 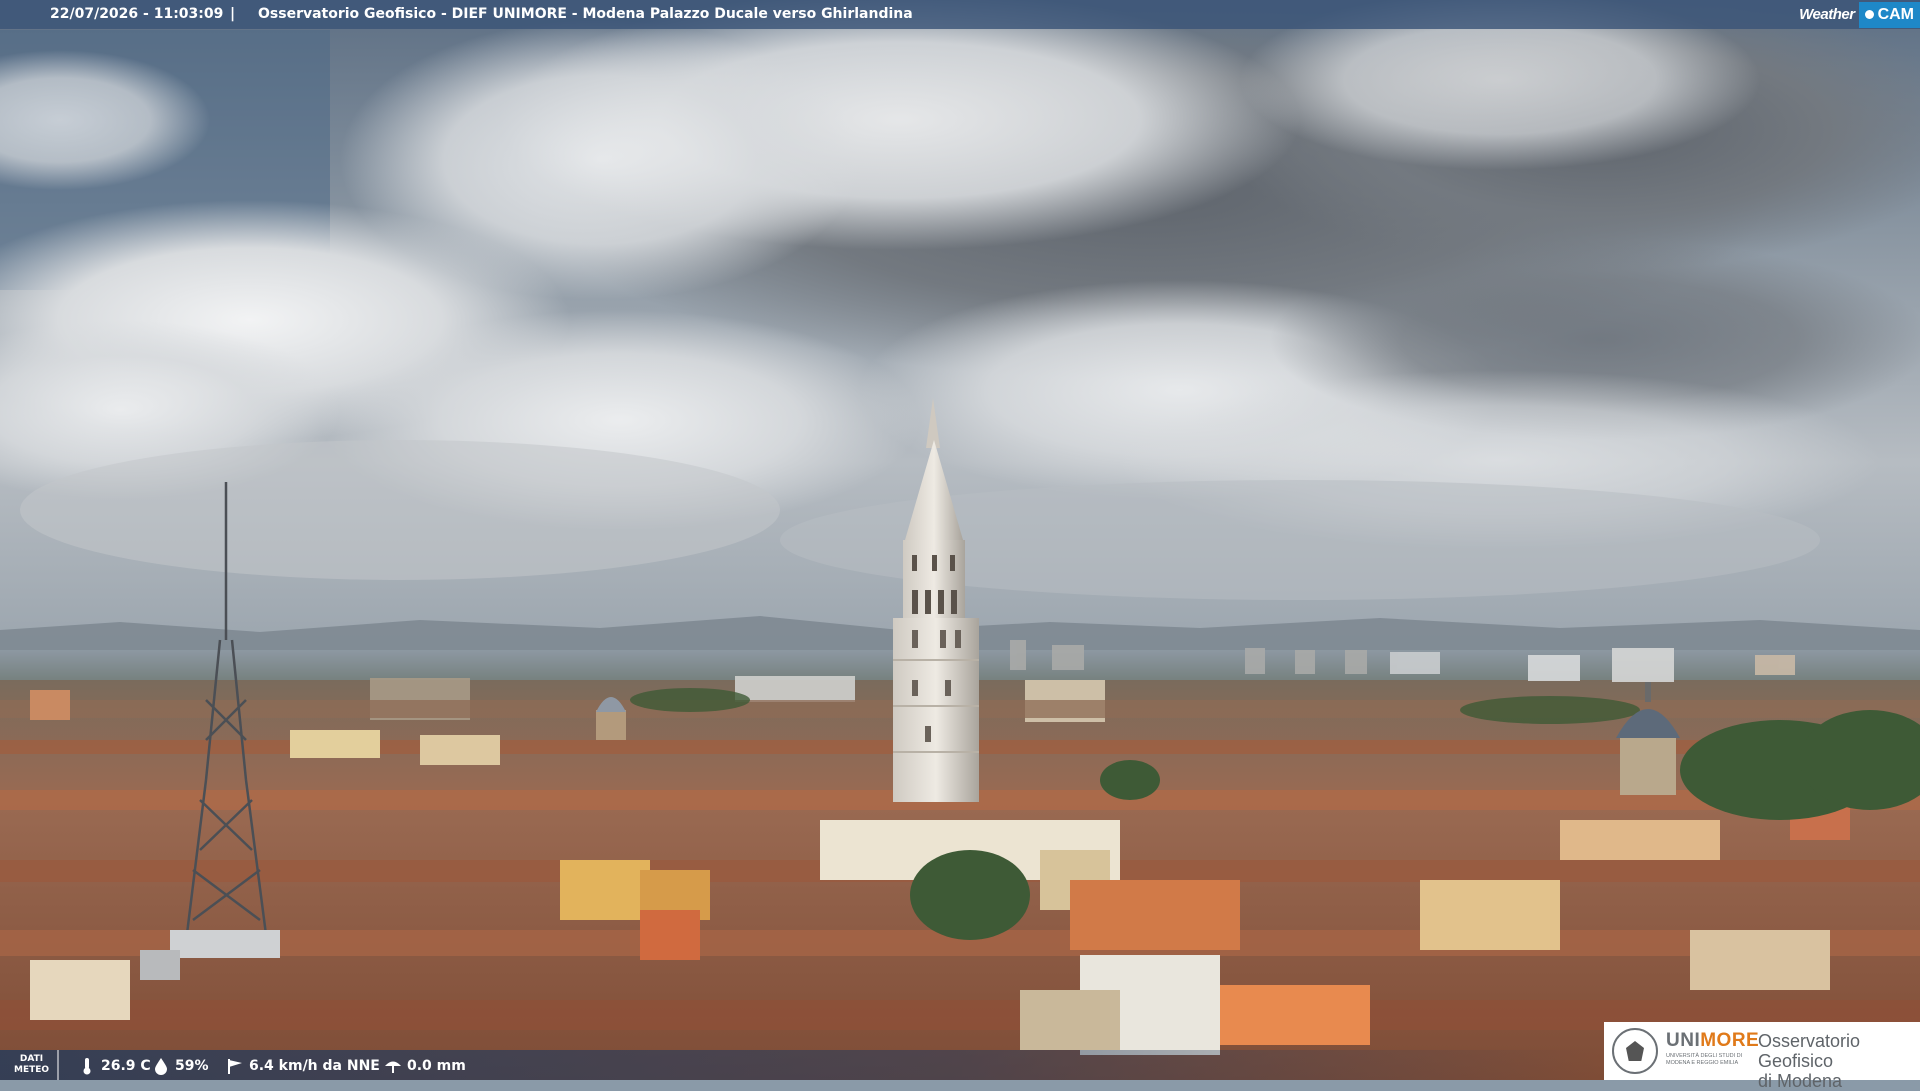 What do you see at coordinates (1869, 14) in the screenshot?
I see `lens-icon` at bounding box center [1869, 14].